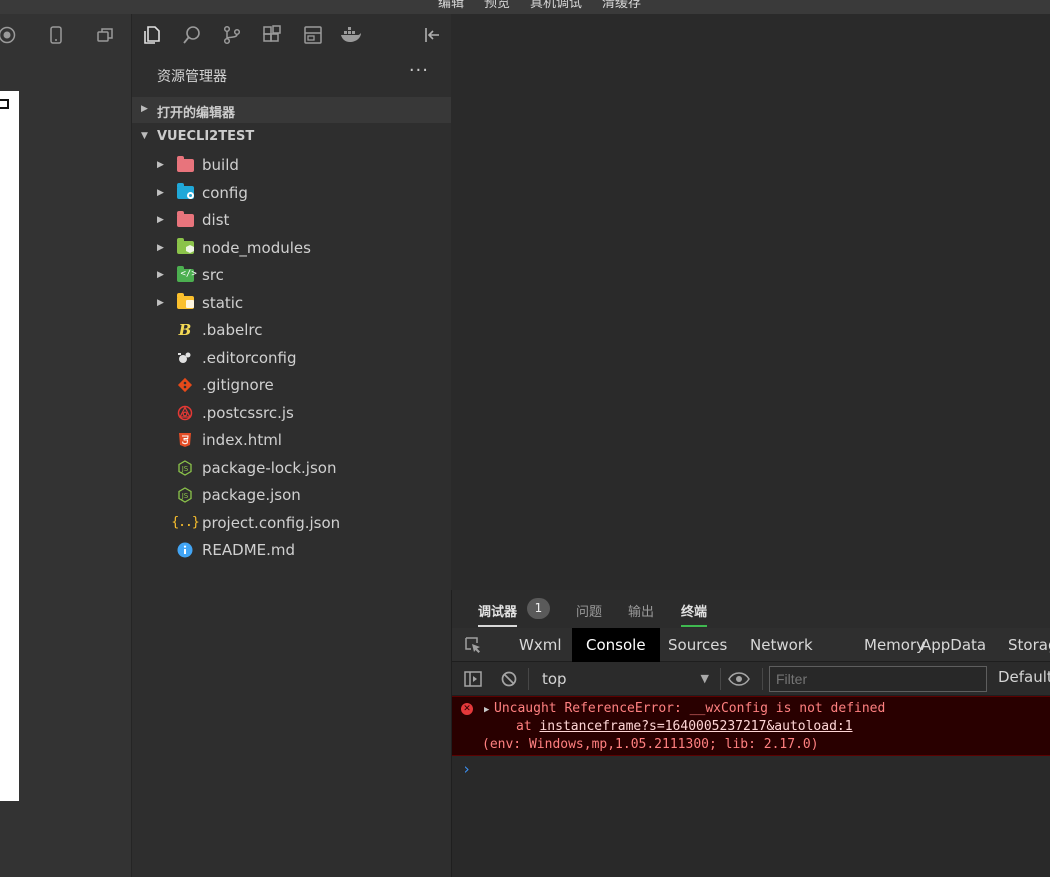  I want to click on svg-text: JS, so click(185, 496).